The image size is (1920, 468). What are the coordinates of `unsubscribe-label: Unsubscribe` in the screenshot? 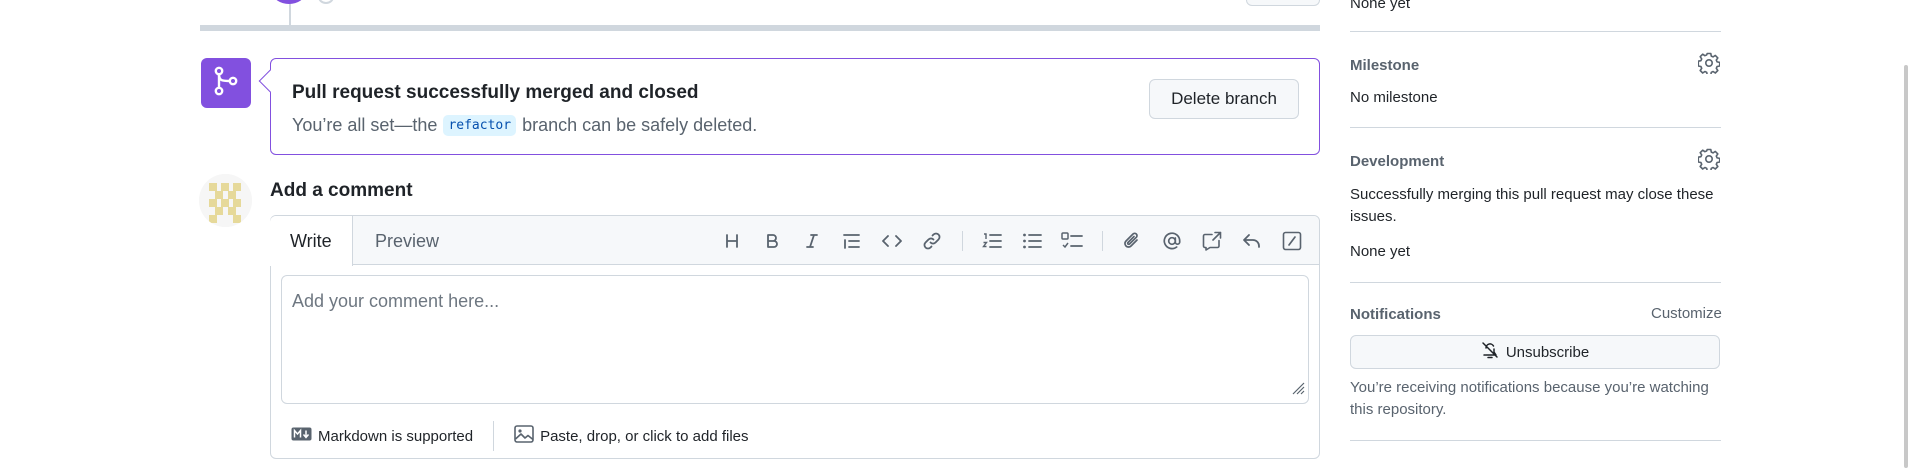 It's located at (1547, 352).